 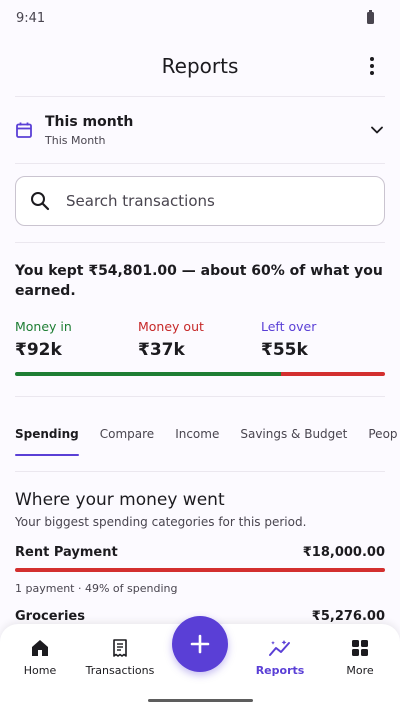 I want to click on app-bar: Reports, so click(x=200, y=66).